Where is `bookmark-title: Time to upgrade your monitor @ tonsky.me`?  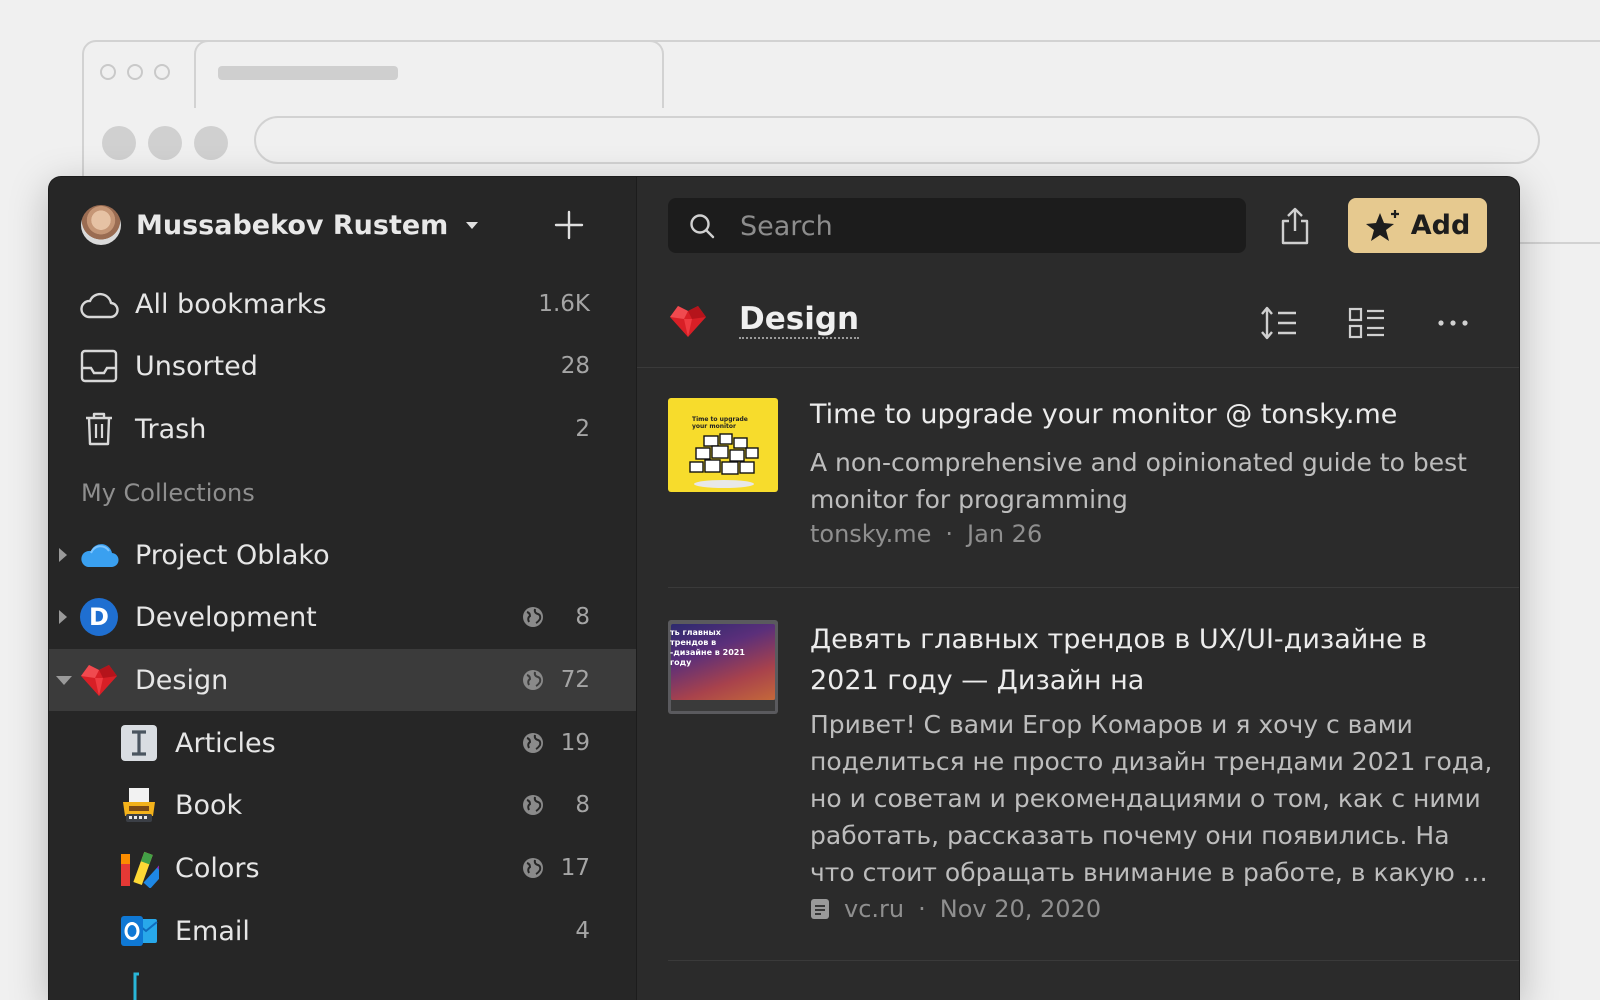 bookmark-title: Time to upgrade your monitor @ tonsky.me is located at coordinates (1155, 414).